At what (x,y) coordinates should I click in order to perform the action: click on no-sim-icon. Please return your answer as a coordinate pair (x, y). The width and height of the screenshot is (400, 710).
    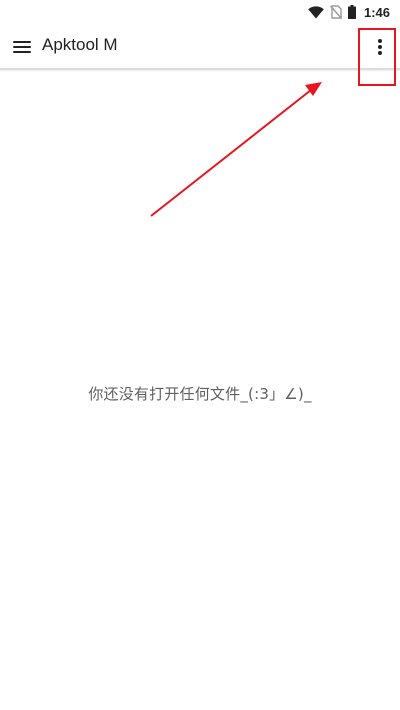
    Looking at the image, I should click on (335, 12).